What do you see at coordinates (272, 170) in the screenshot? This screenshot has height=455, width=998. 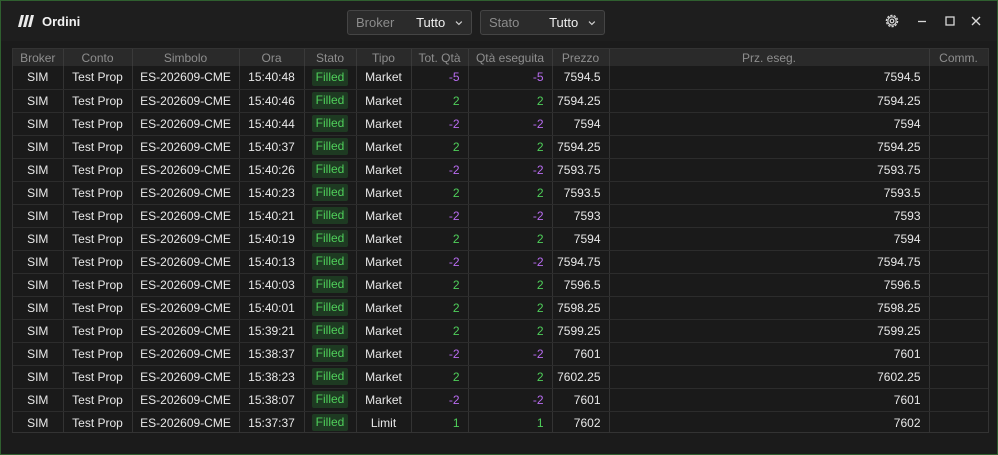 I see `cell-ora: 15:40:26` at bounding box center [272, 170].